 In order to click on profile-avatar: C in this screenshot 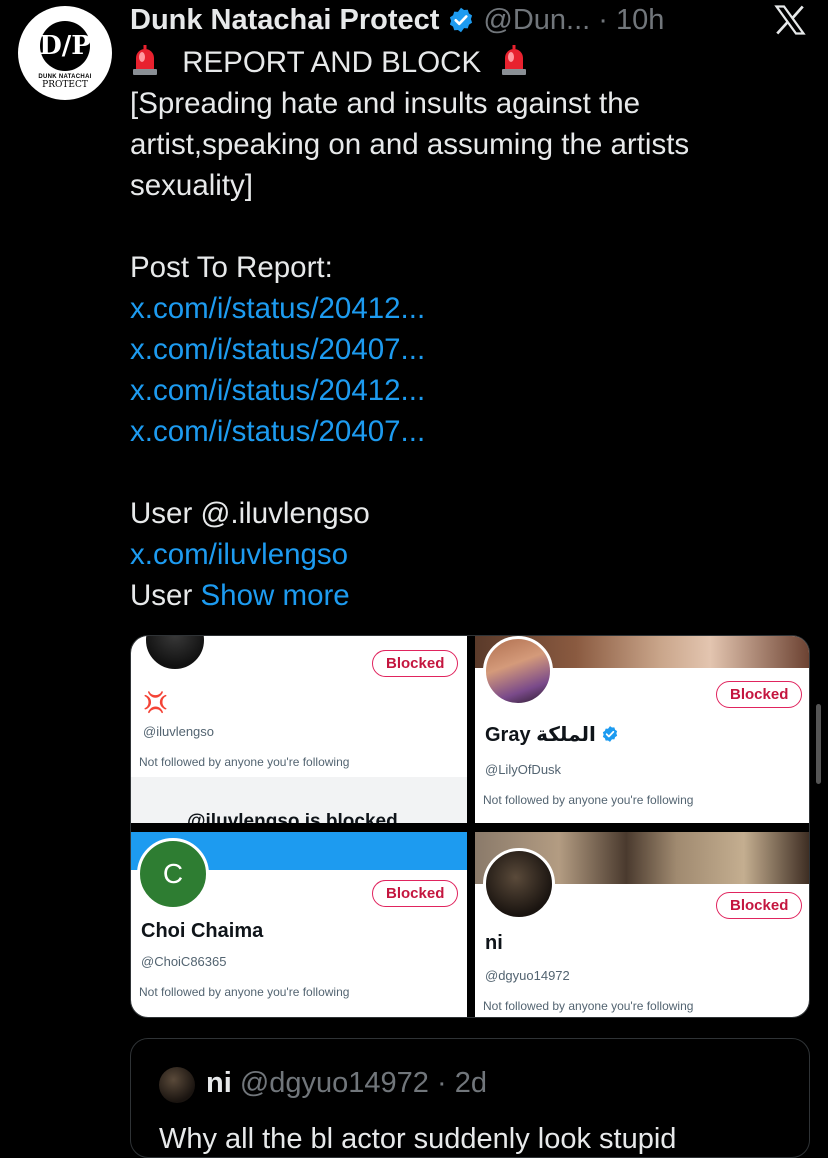, I will do `click(173, 874)`.